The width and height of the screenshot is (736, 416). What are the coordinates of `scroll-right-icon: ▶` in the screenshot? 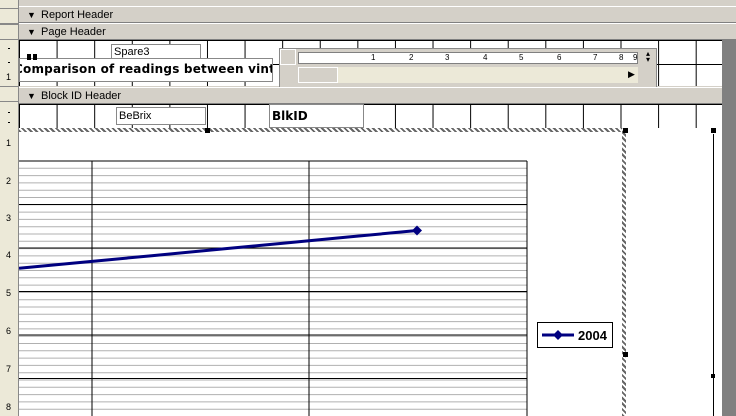 It's located at (631, 74).